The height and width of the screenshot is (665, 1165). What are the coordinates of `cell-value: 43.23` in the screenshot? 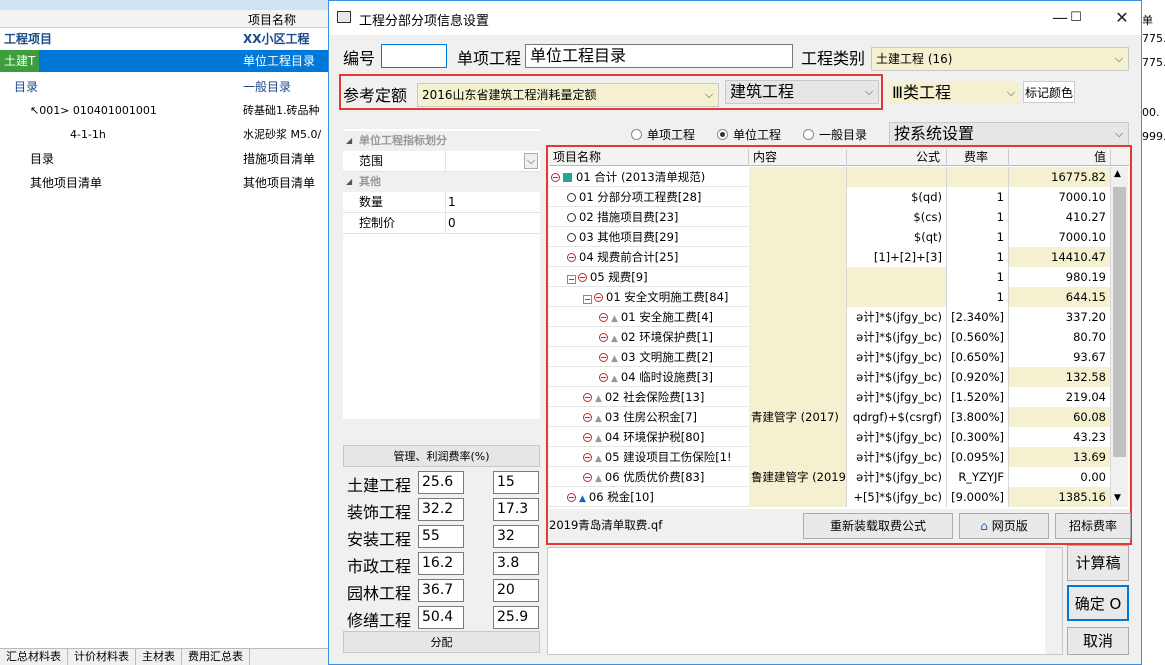 It's located at (1060, 437).